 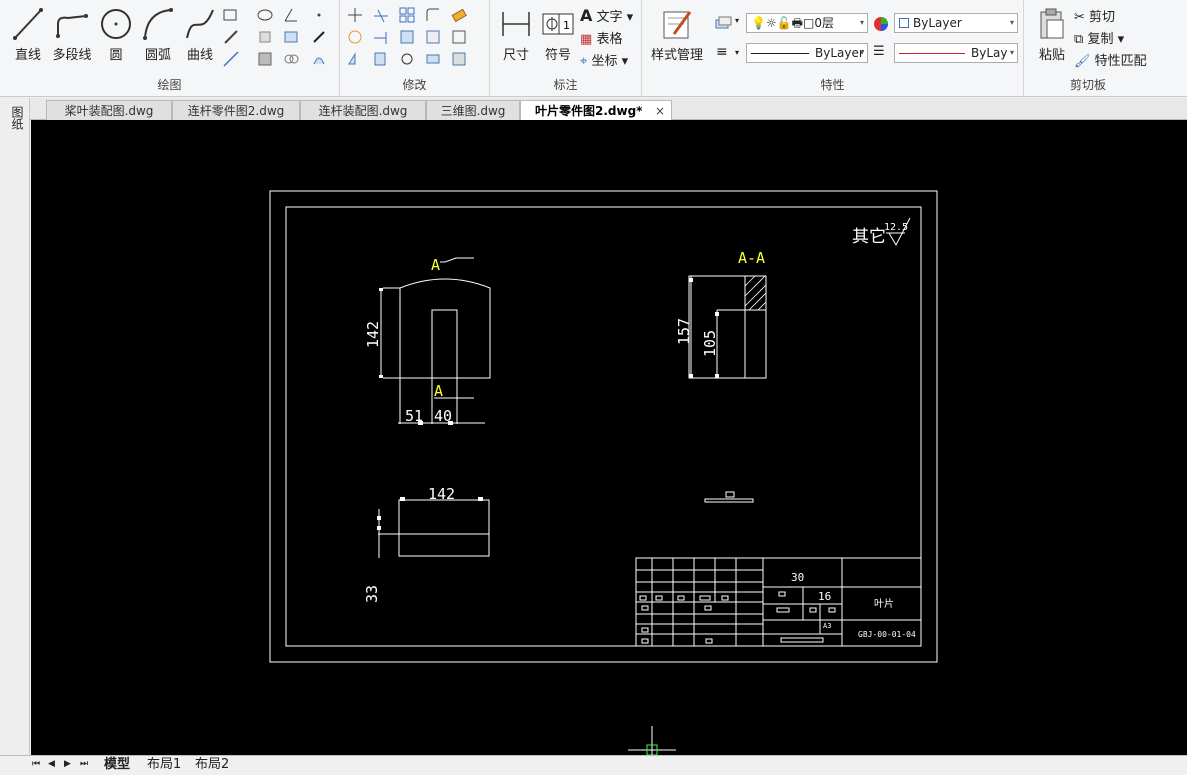 What do you see at coordinates (319, 37) in the screenshot?
I see `pen-icon` at bounding box center [319, 37].